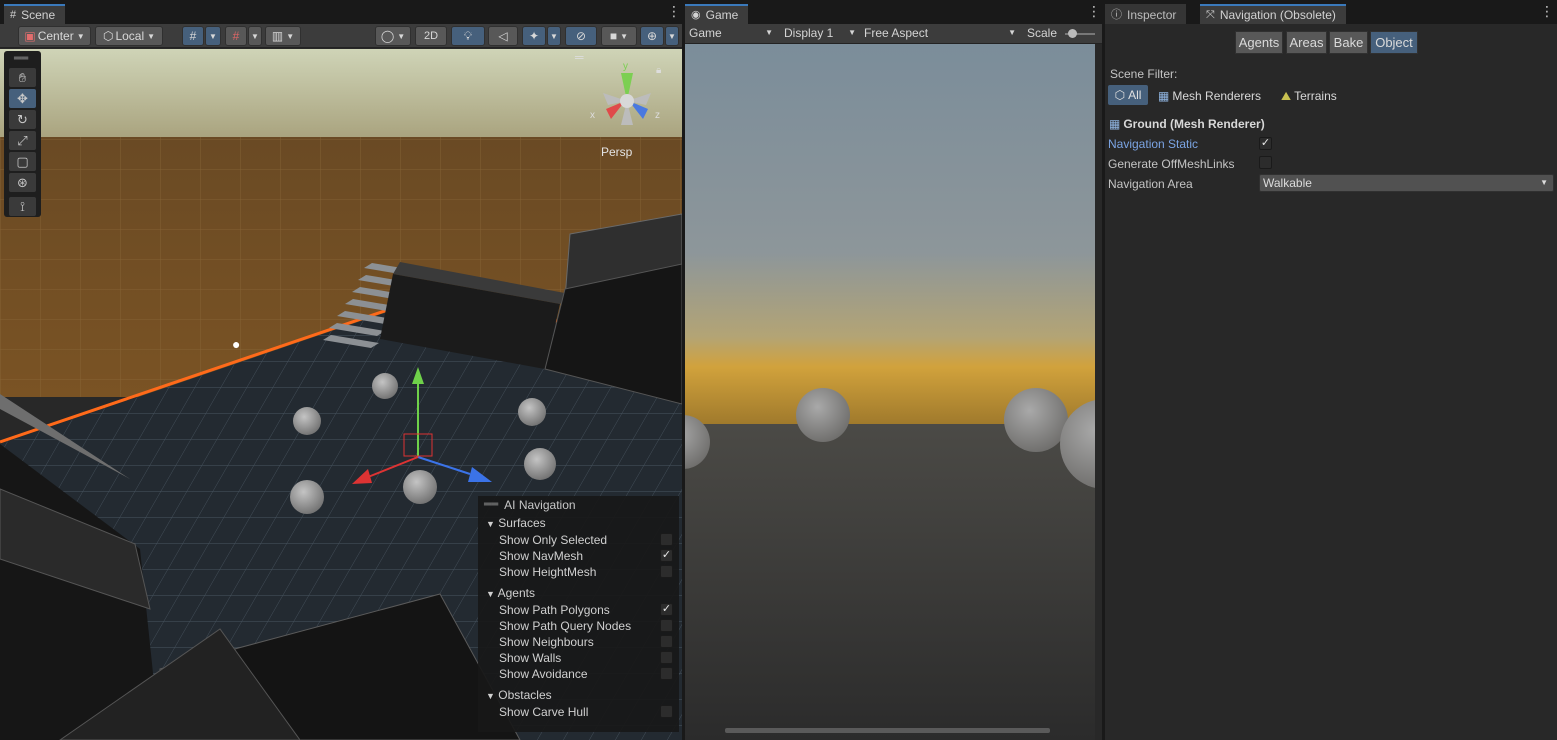 The width and height of the screenshot is (1557, 740). What do you see at coordinates (578, 572) in the screenshot?
I see `row-show-heightmesh: Show HeightMesh` at bounding box center [578, 572].